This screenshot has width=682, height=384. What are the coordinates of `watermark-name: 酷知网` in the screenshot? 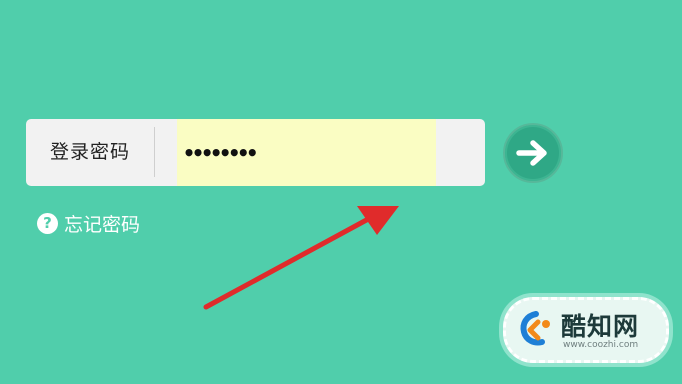 It's located at (600, 326).